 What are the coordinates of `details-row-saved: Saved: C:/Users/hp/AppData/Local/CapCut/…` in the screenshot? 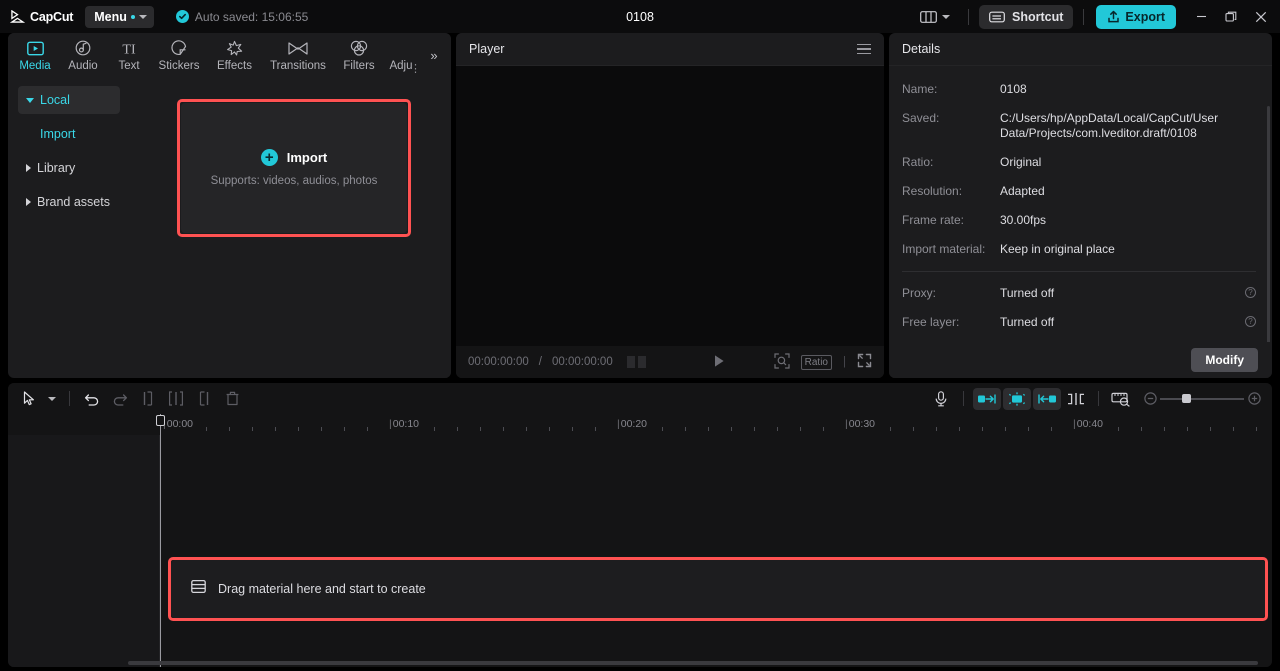 It's located at (1079, 126).